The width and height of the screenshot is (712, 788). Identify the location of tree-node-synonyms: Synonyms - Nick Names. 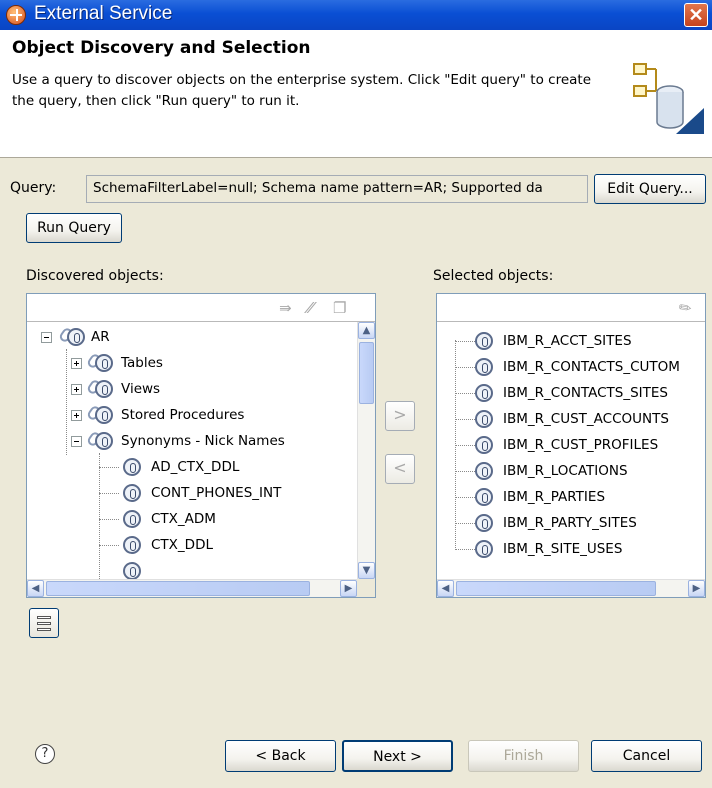
(192, 441).